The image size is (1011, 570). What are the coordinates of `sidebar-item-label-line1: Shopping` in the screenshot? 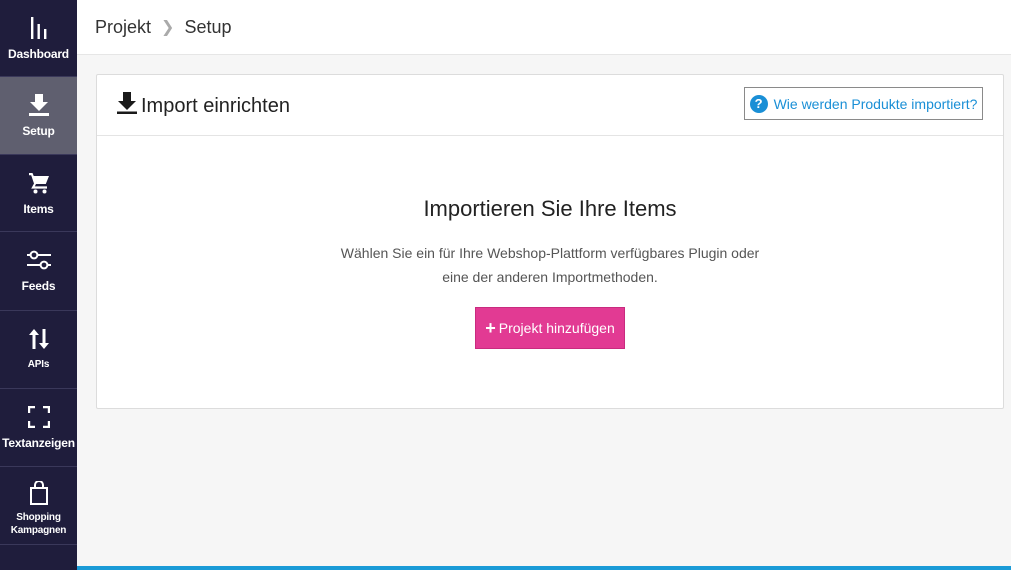 It's located at (38, 517).